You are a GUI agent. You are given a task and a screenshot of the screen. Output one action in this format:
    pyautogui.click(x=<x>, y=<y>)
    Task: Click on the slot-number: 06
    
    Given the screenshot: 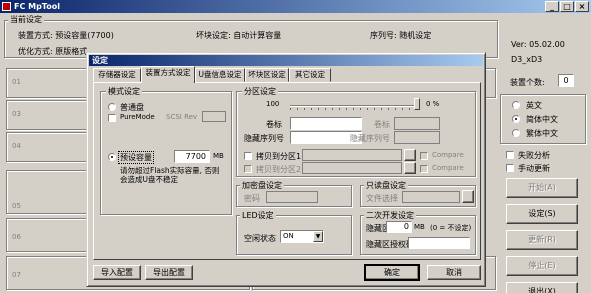 What is the action you would take?
    pyautogui.click(x=16, y=237)
    